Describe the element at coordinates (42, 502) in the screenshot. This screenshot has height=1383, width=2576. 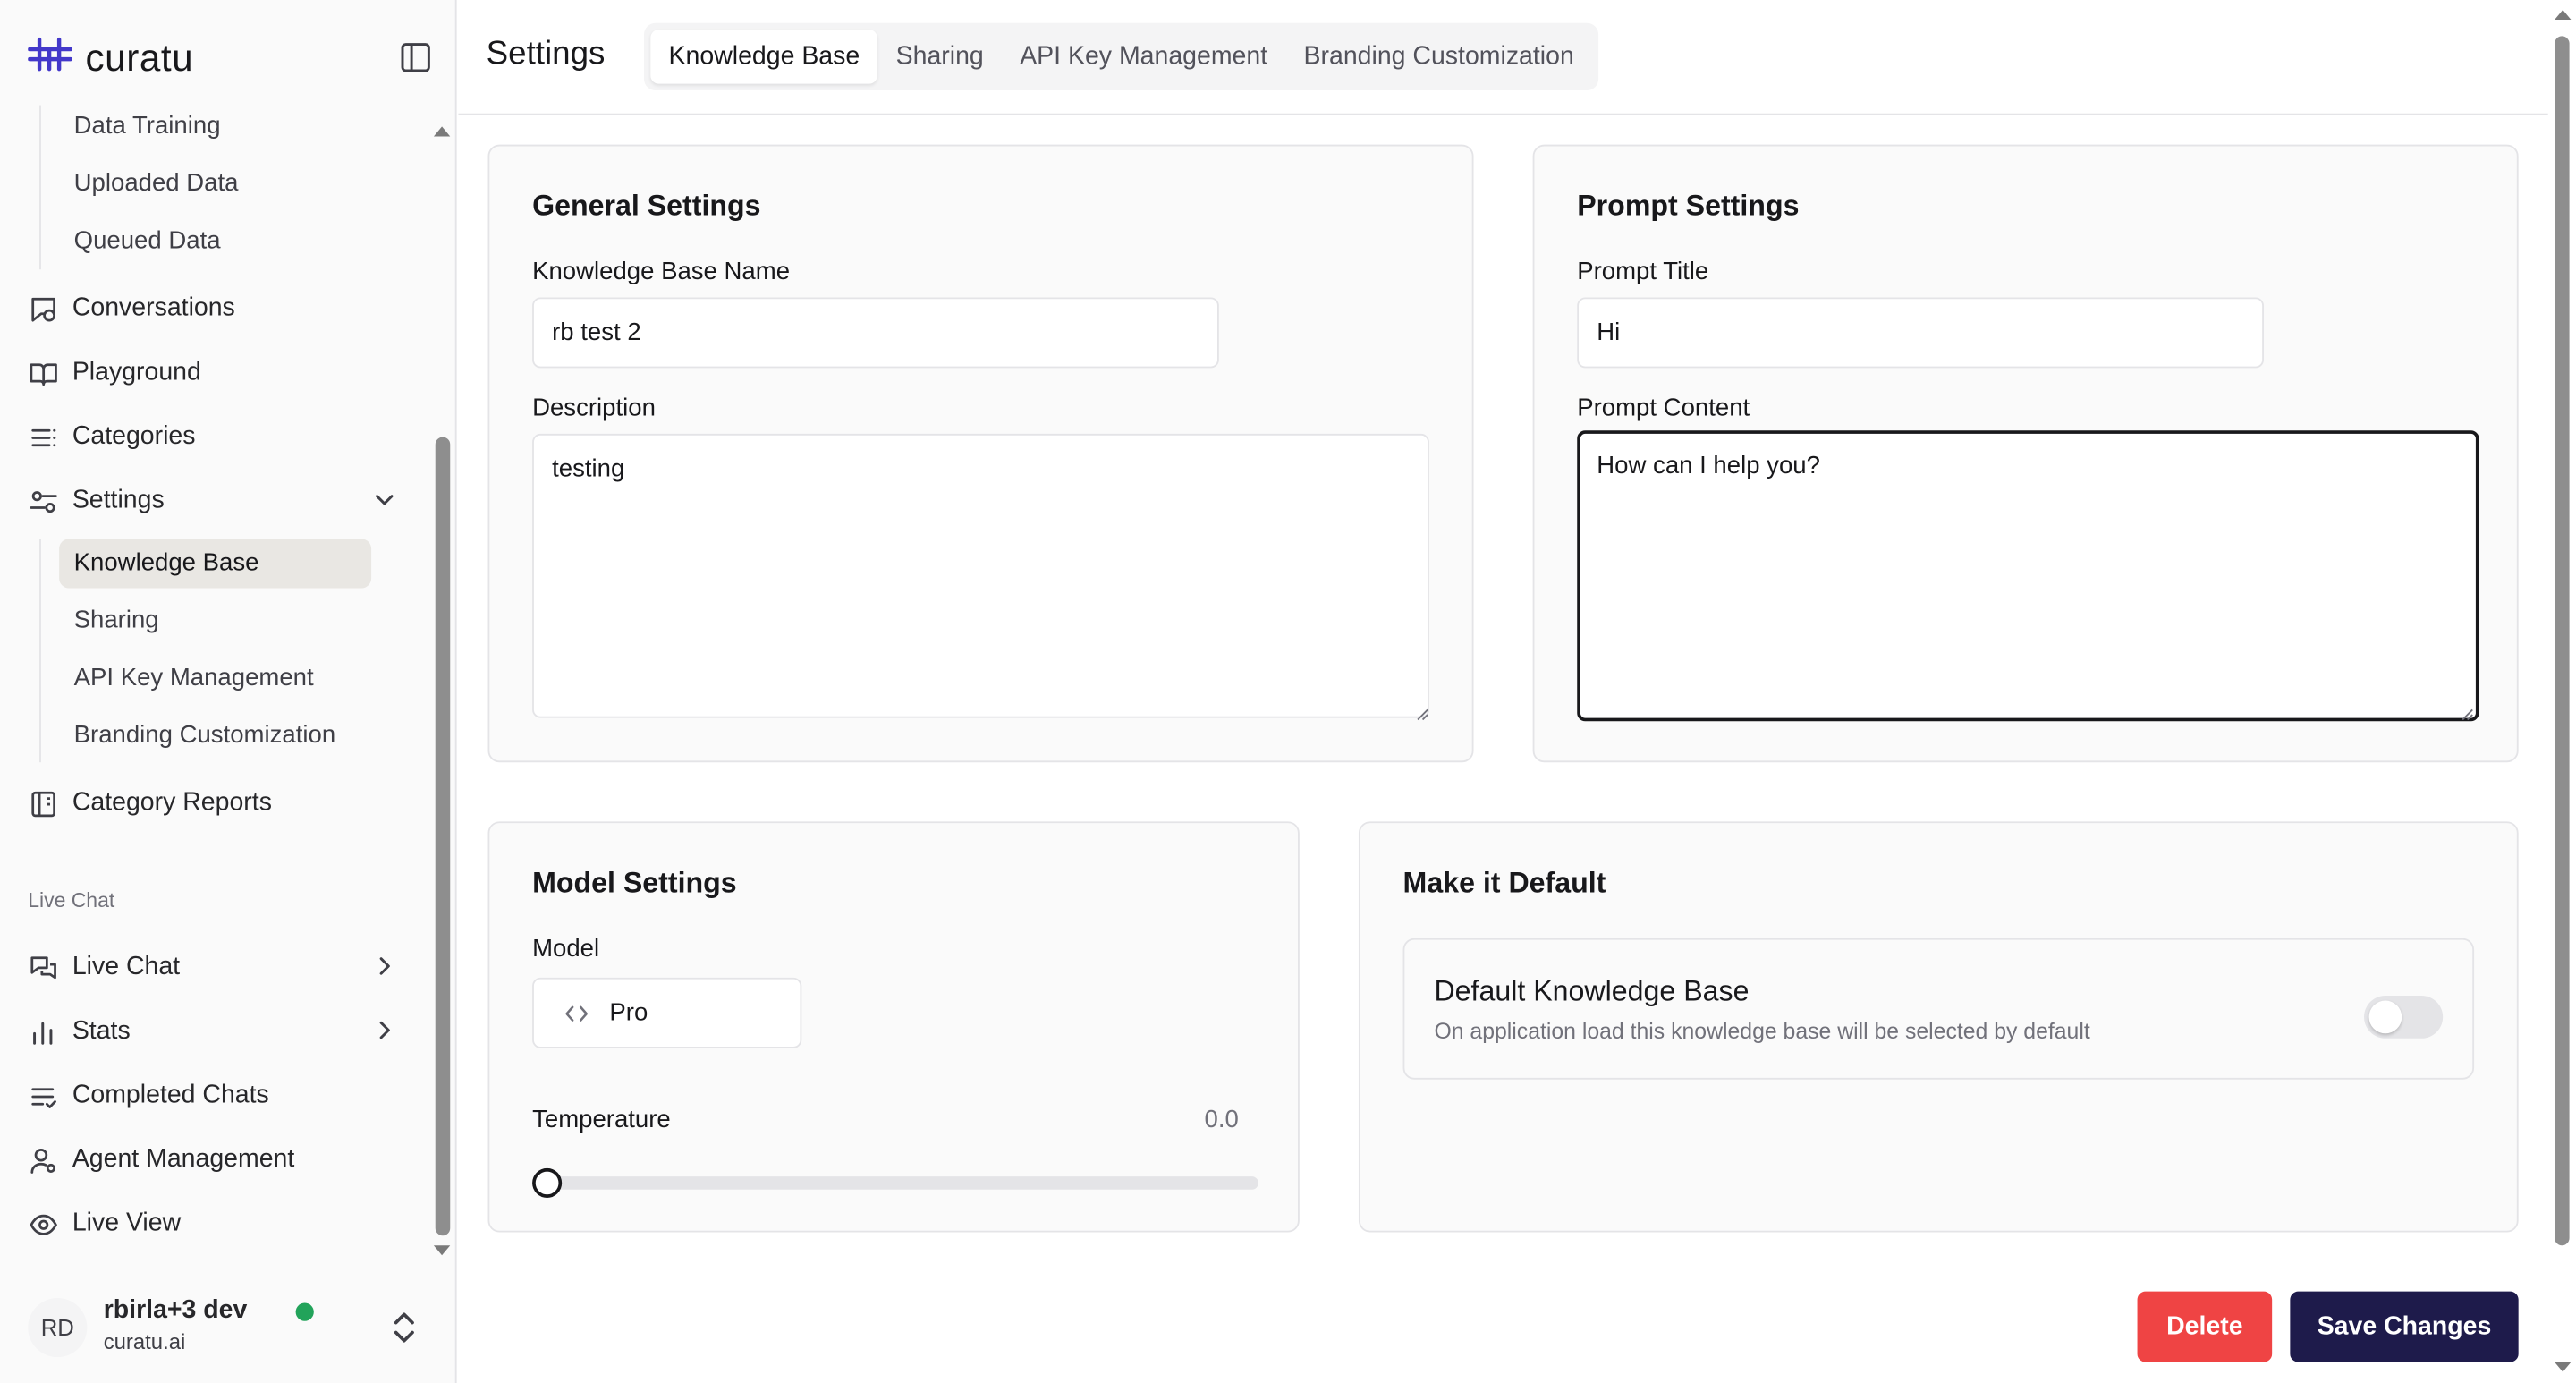
I see `settings-sliders-icon` at that location.